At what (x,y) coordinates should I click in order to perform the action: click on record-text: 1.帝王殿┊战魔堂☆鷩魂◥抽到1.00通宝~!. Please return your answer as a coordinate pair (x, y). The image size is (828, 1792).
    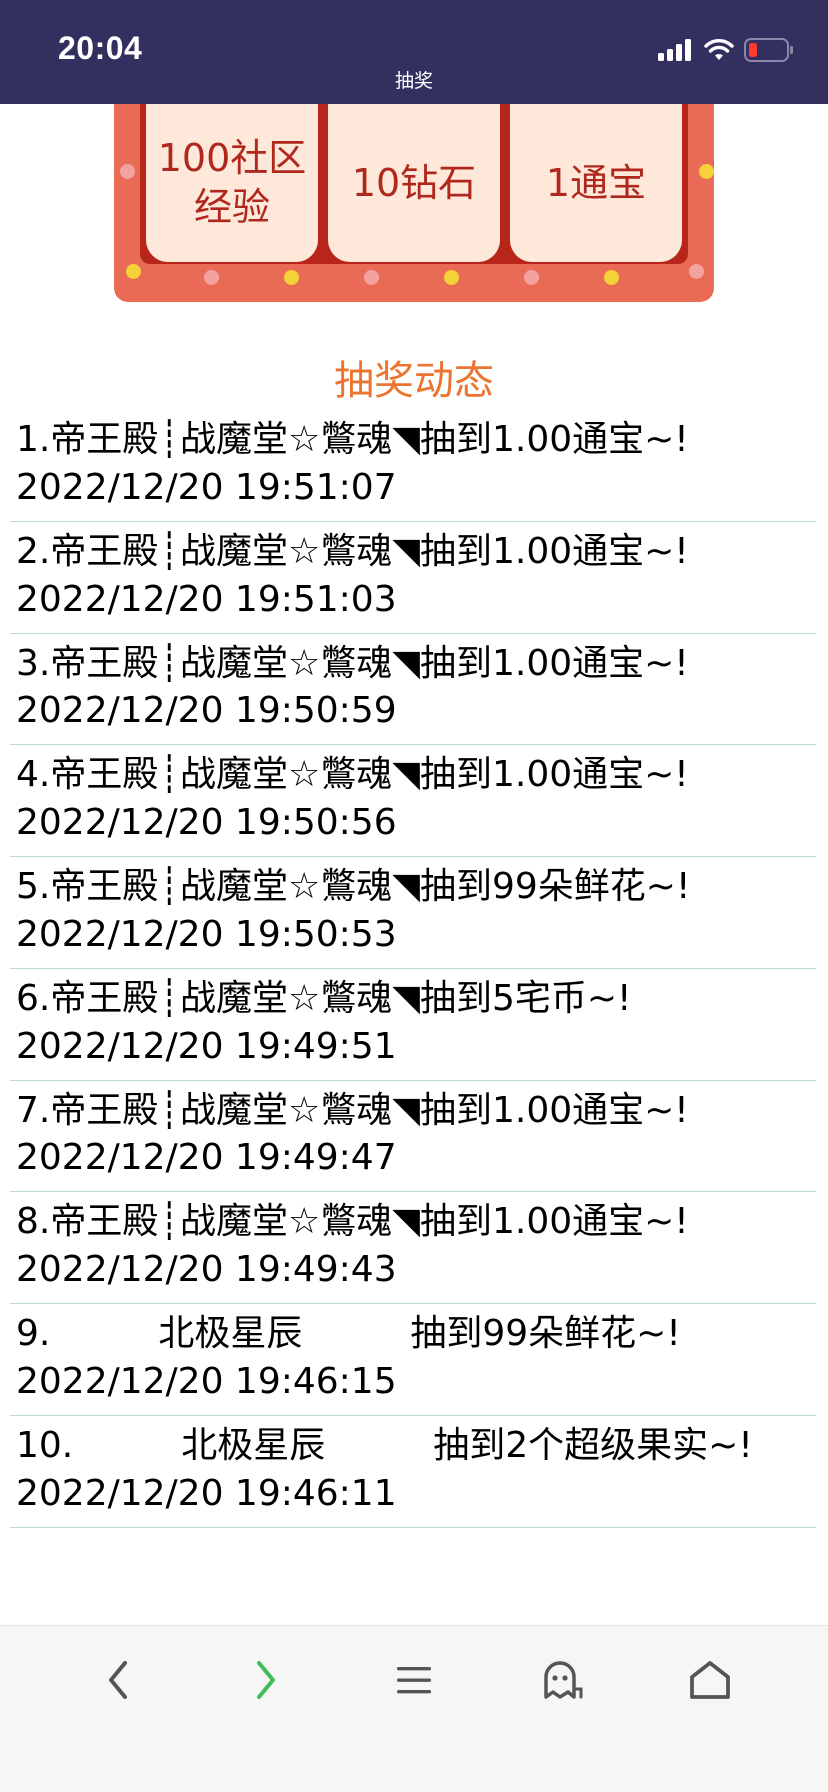
    Looking at the image, I should click on (352, 439).